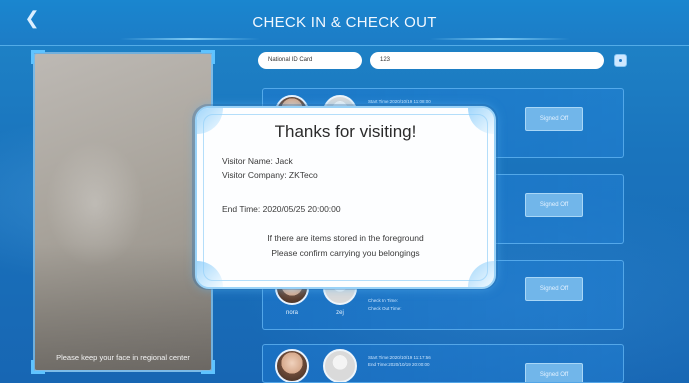 The width and height of the screenshot is (689, 383). I want to click on check-in-time: Check In Time:, so click(383, 300).